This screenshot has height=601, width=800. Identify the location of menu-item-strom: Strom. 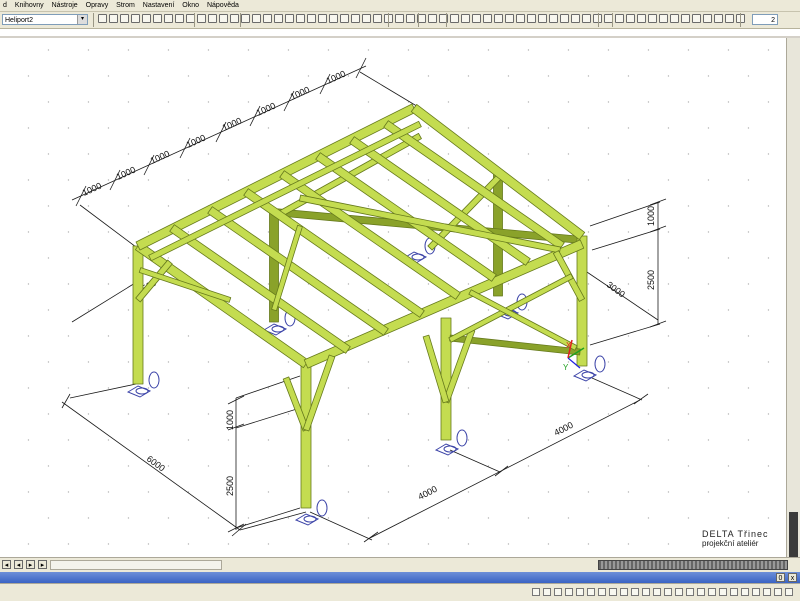
(125, 5).